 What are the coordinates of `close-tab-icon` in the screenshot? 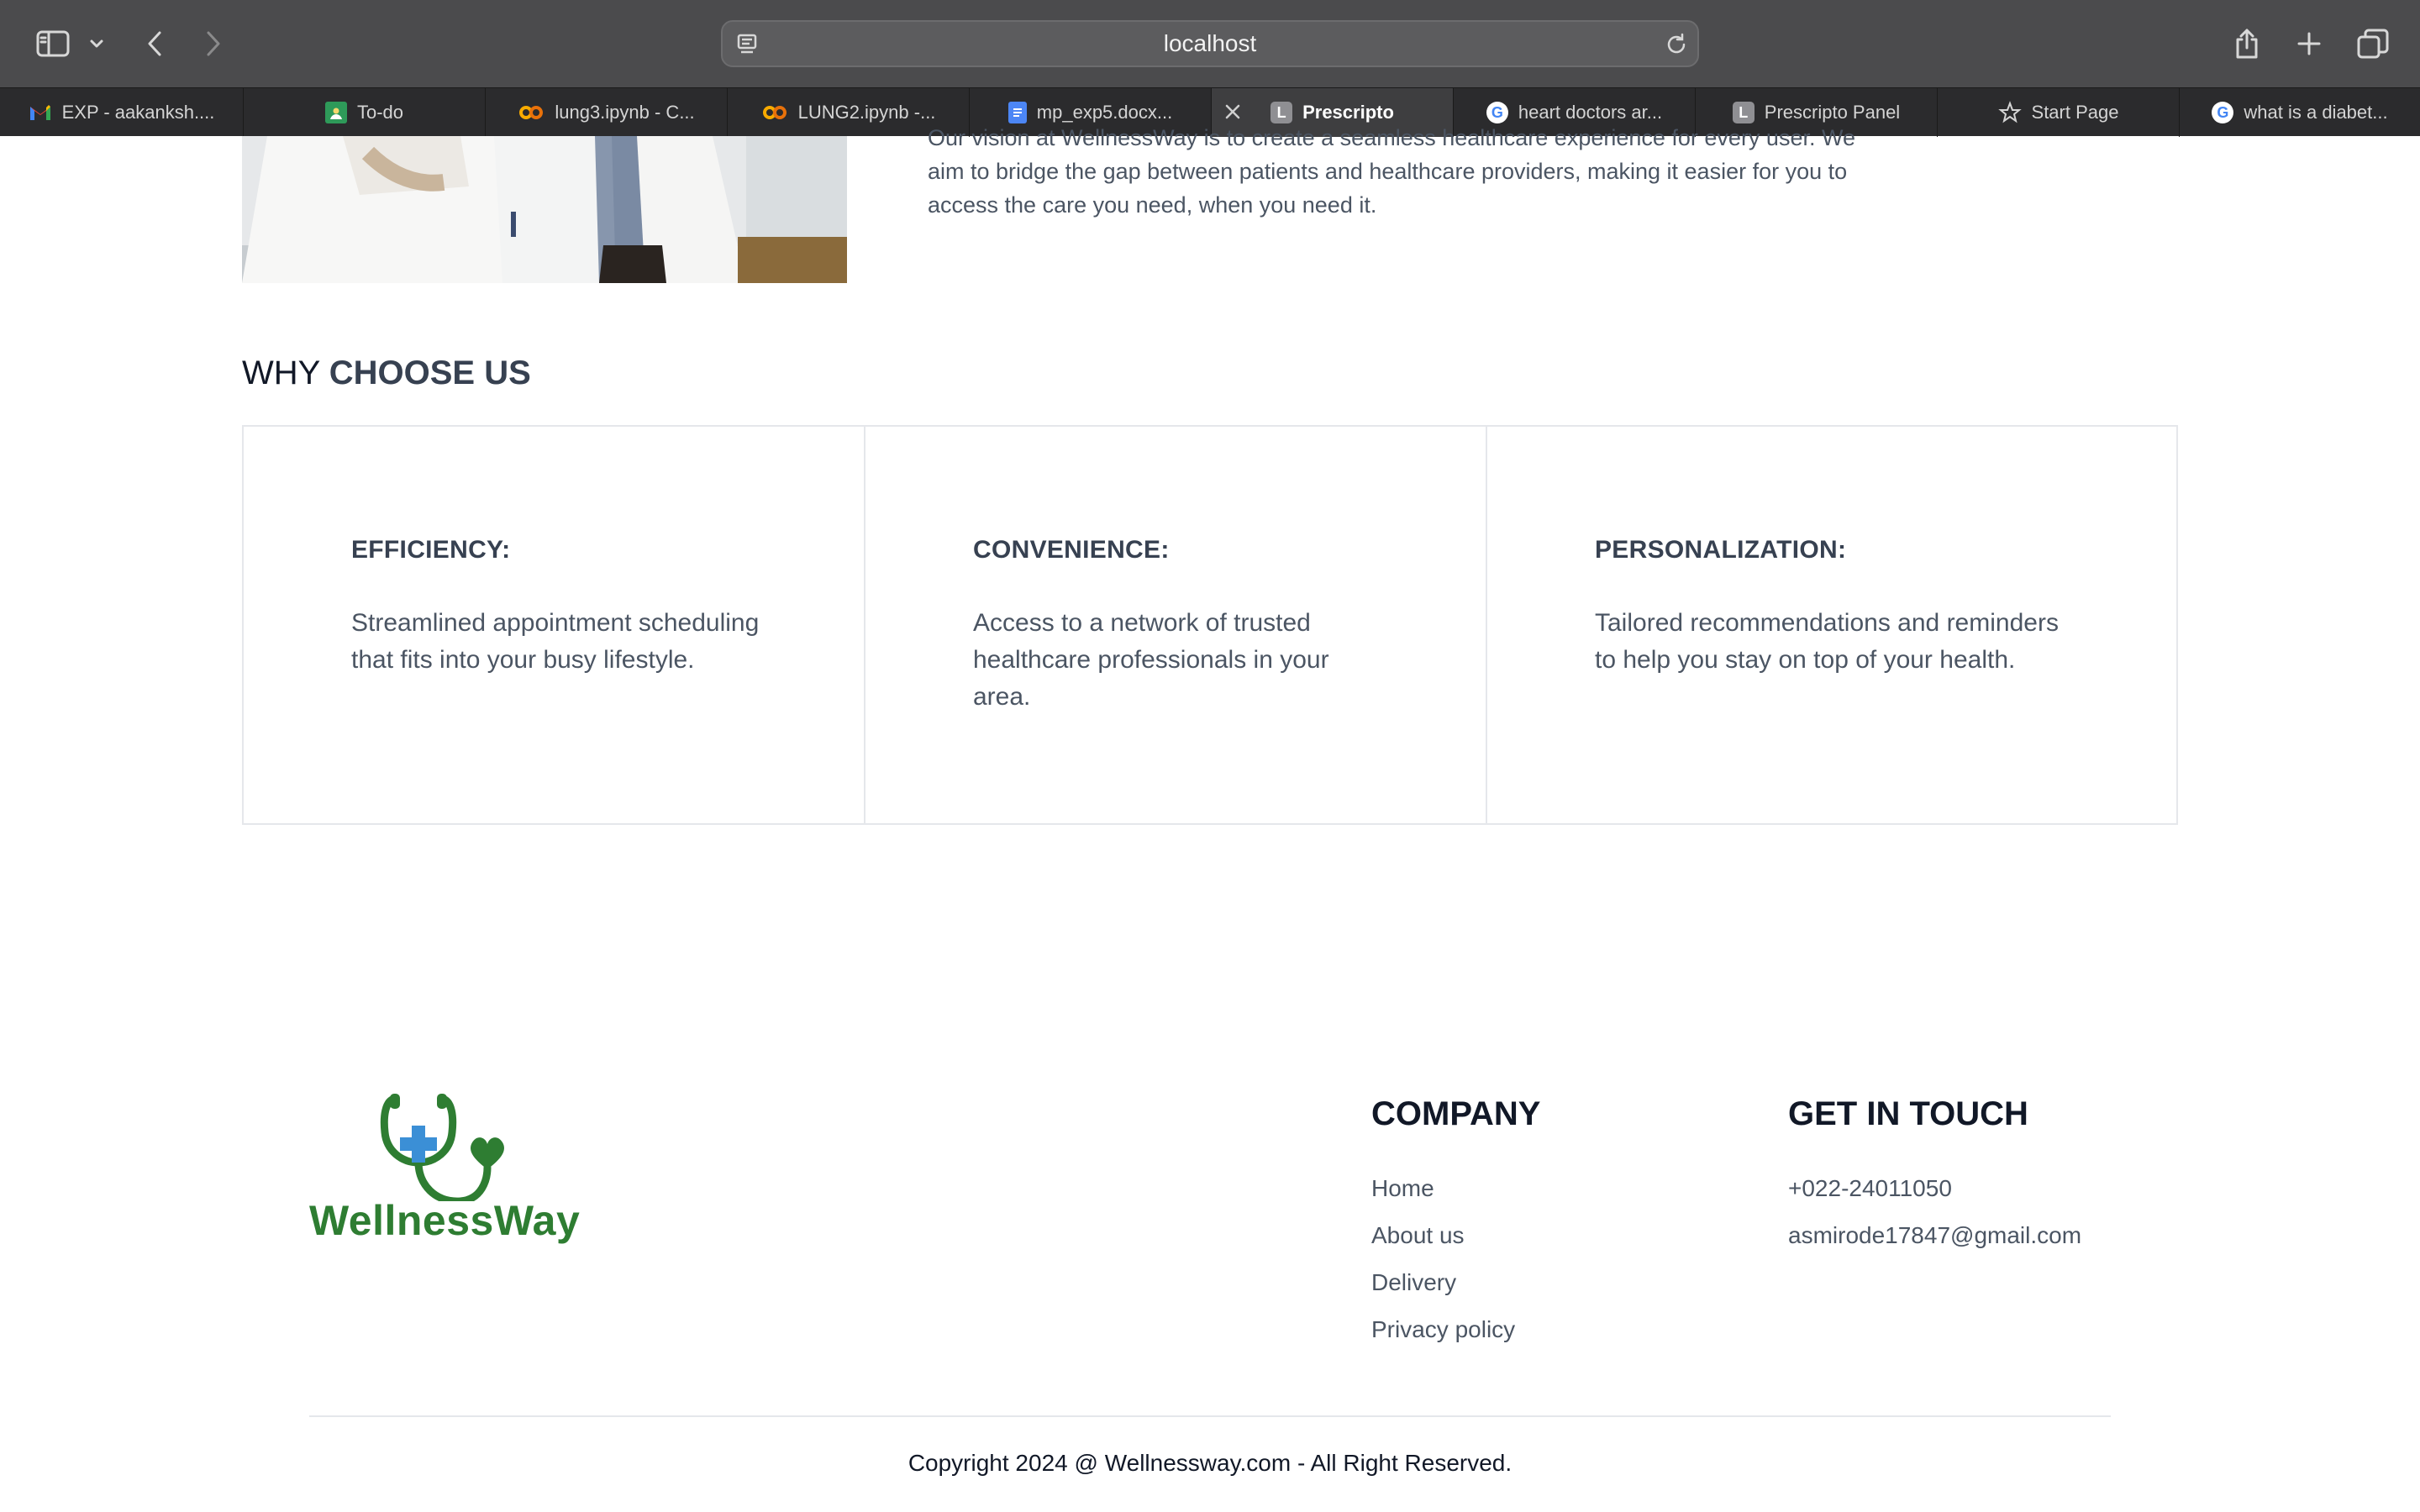 It's located at (1232, 111).